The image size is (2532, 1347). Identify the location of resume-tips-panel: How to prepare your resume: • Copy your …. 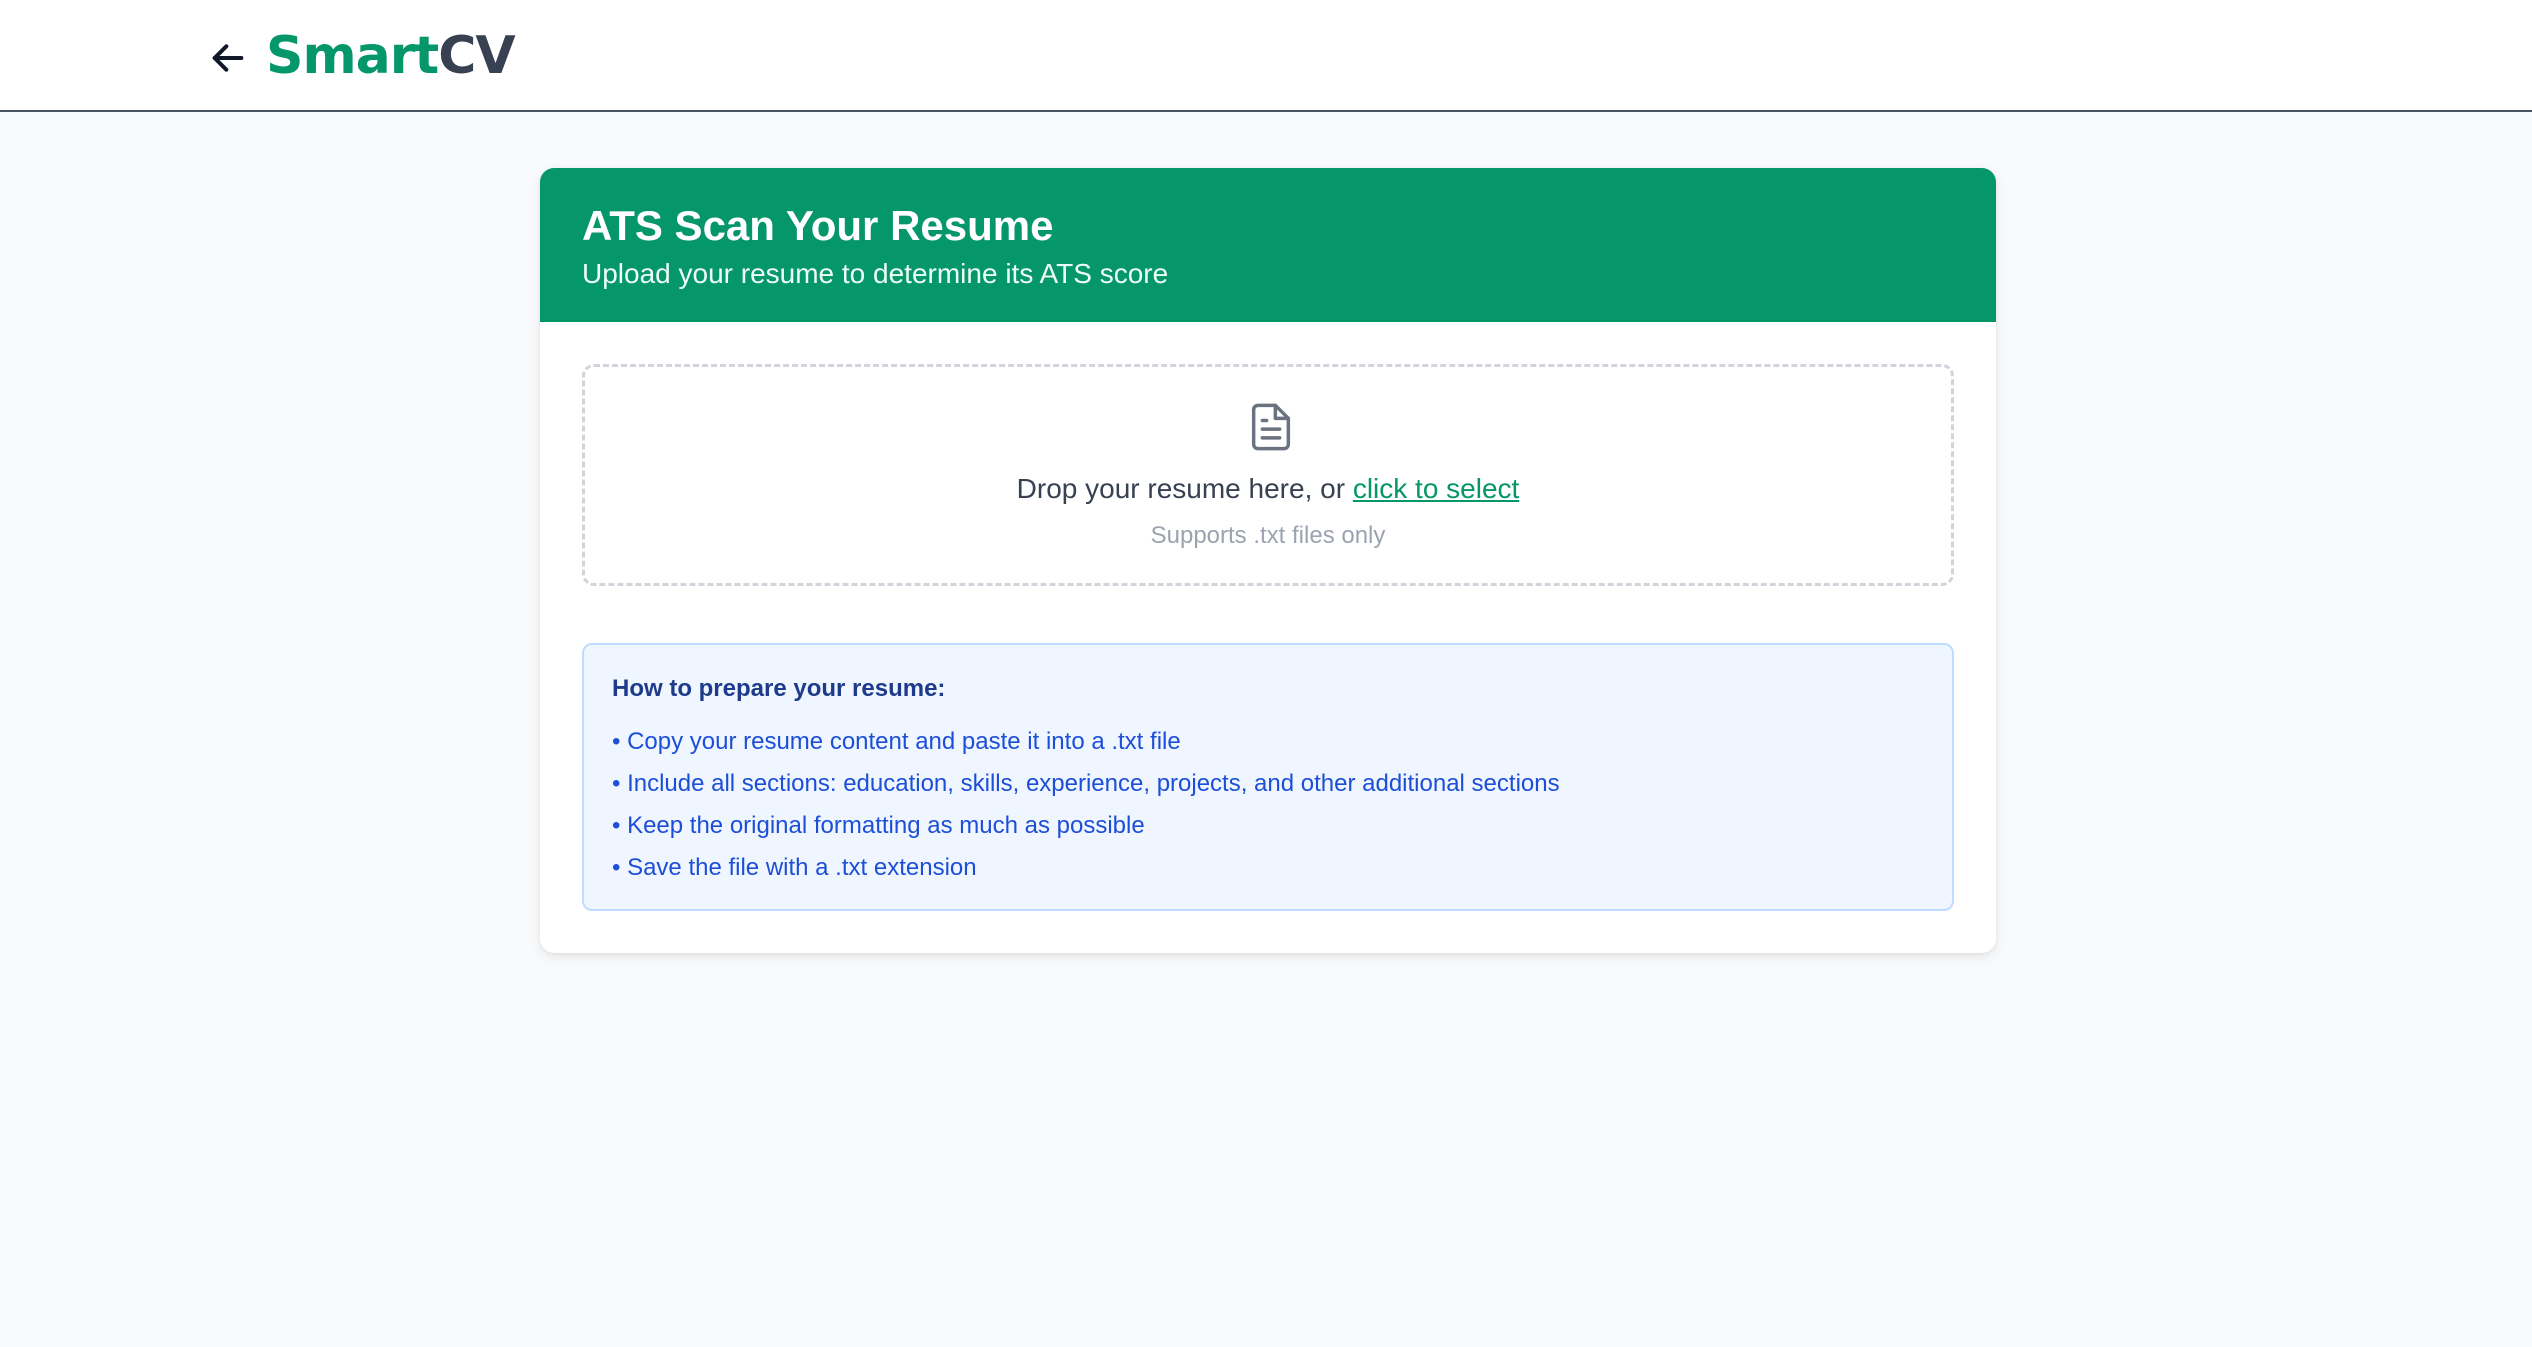
(1268, 777).